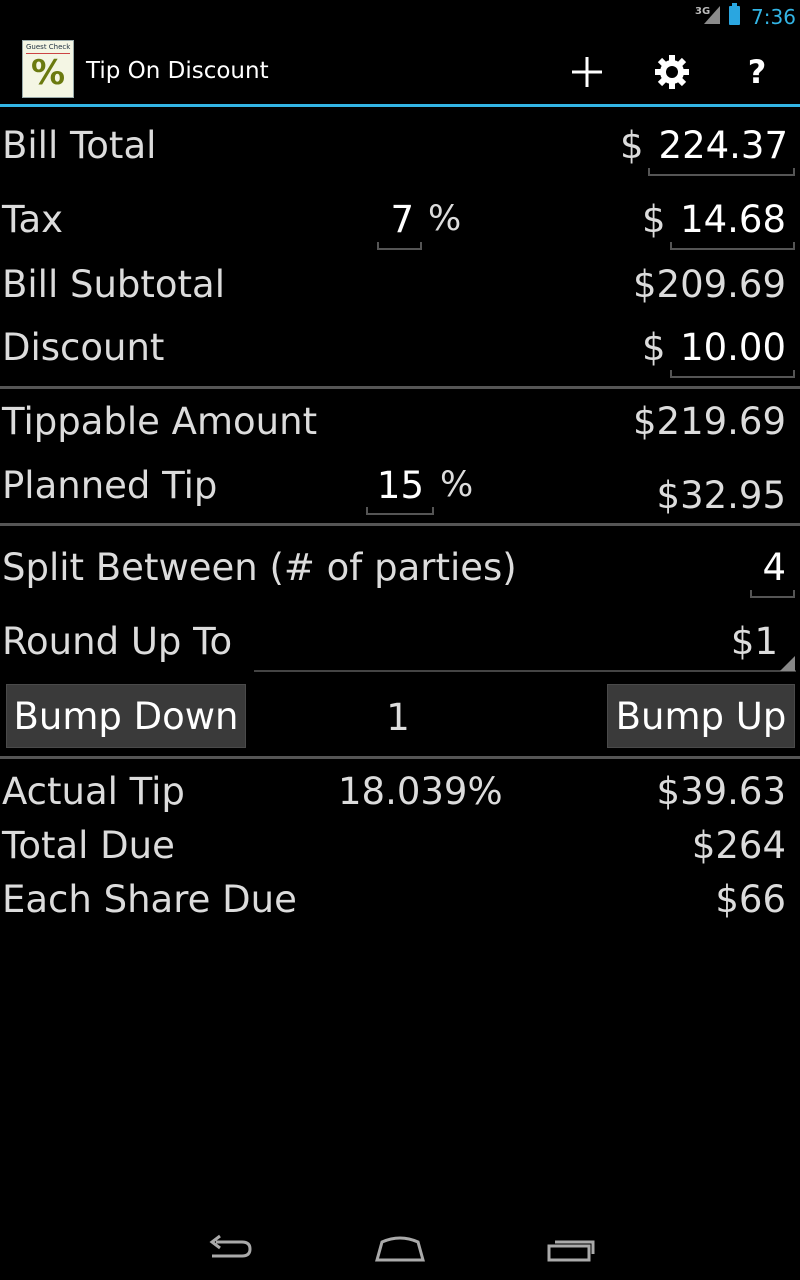 The height and width of the screenshot is (1280, 800). Describe the element at coordinates (709, 284) in the screenshot. I see `bill-subtotal-value: $209.69` at that location.